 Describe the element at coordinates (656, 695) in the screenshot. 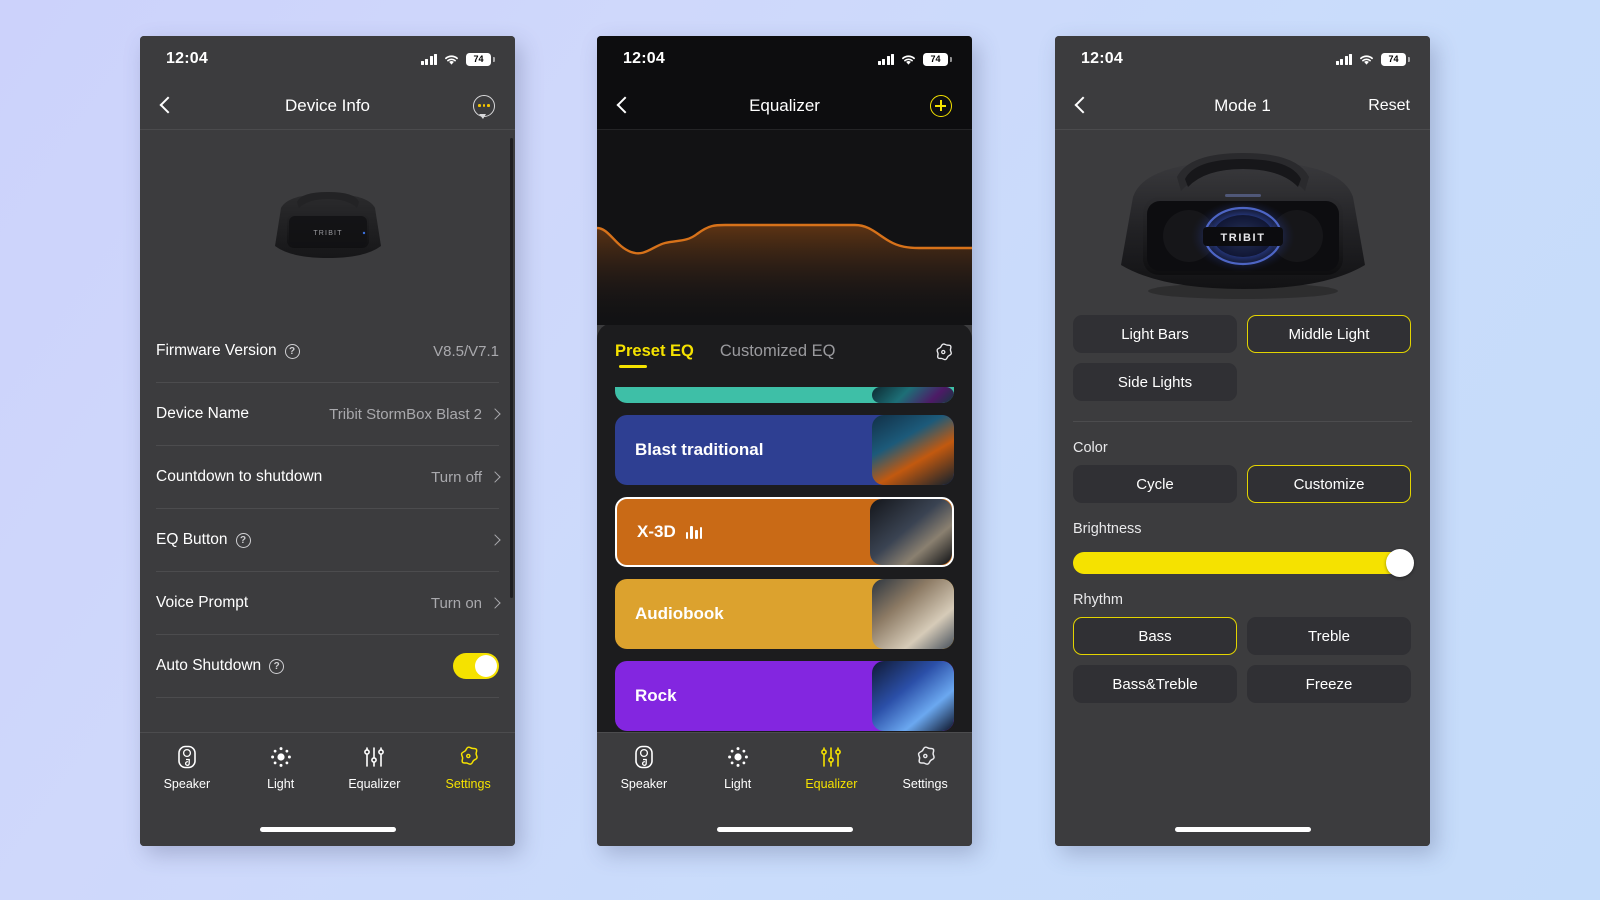

I see `preset-name: Rock` at that location.